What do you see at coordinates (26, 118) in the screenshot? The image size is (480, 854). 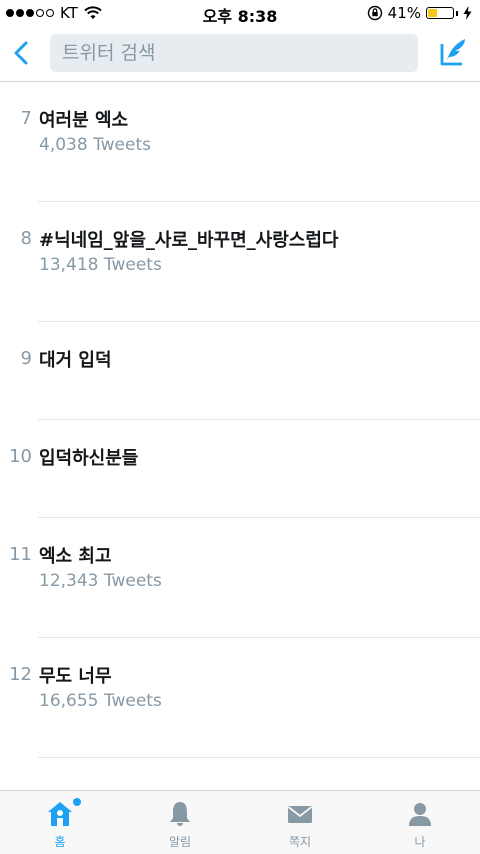 I see `trend-rank: 7` at bounding box center [26, 118].